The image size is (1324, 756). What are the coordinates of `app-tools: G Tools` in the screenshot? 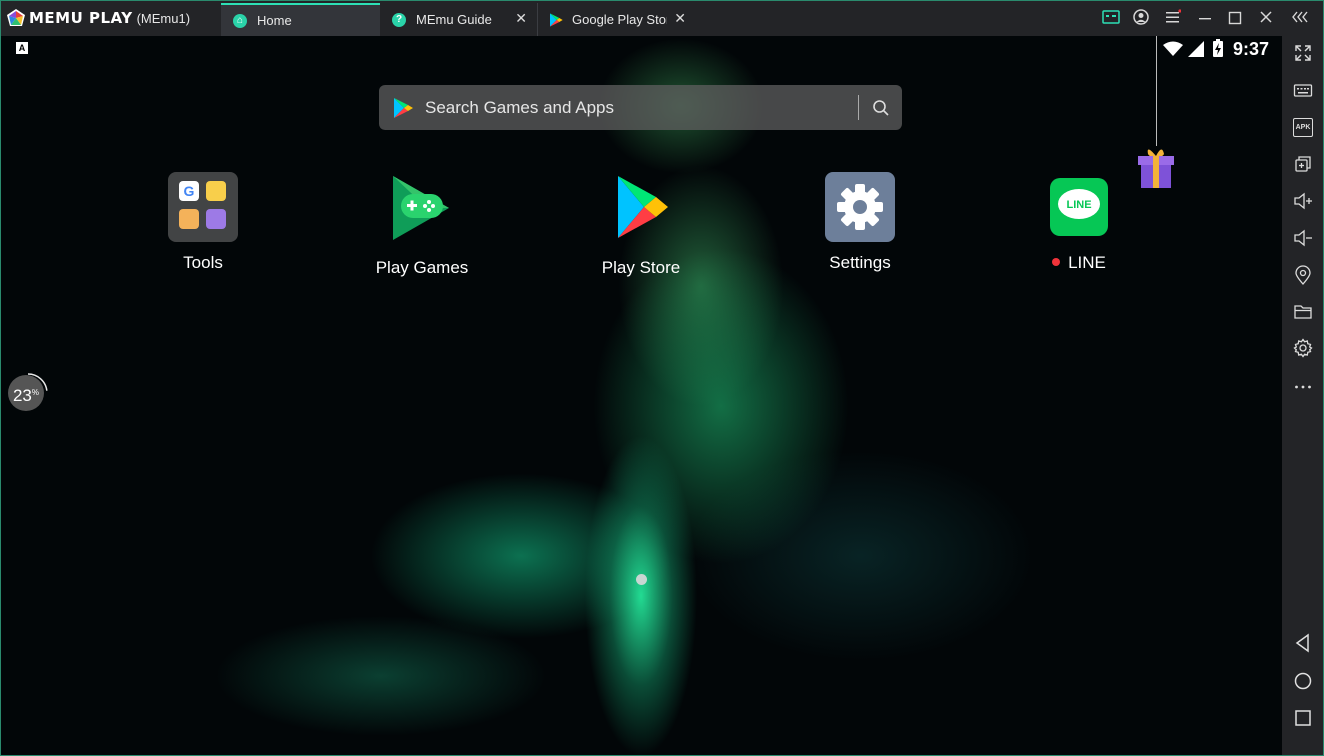 It's located at (203, 222).